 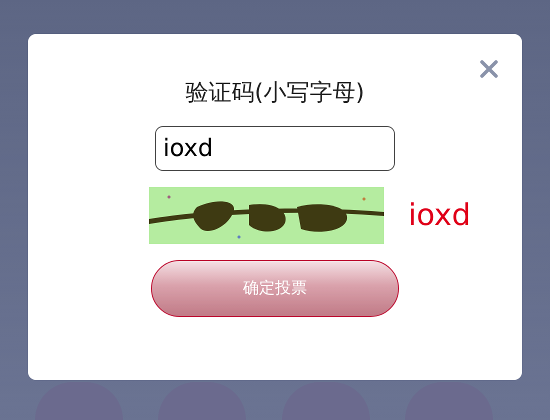 What do you see at coordinates (275, 148) in the screenshot?
I see `input-field: ioxd` at bounding box center [275, 148].